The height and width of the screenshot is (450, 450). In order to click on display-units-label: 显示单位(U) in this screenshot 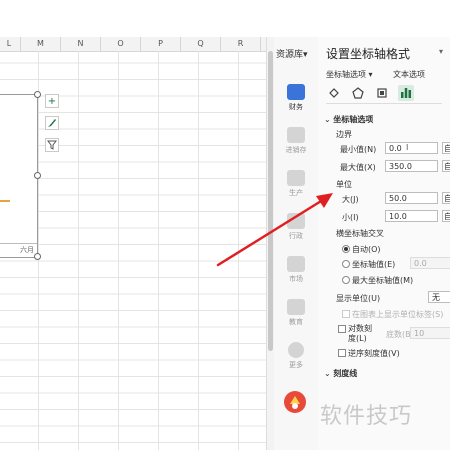, I will do `click(358, 298)`.